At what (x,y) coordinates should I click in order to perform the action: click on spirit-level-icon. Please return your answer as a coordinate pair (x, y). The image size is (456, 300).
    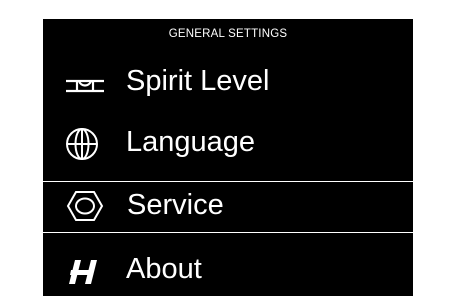
    Looking at the image, I should click on (85, 86).